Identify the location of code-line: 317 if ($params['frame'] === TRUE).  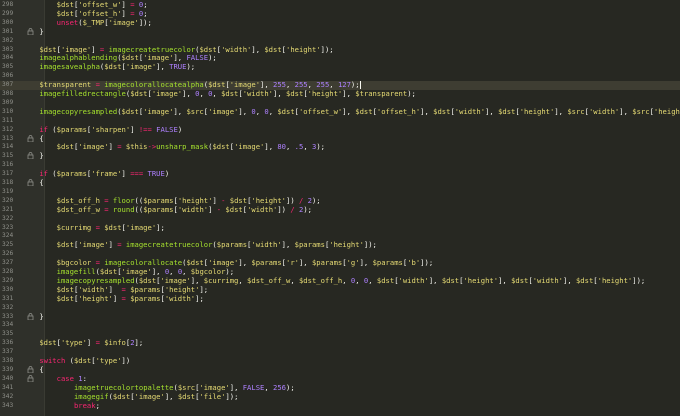
(340, 174).